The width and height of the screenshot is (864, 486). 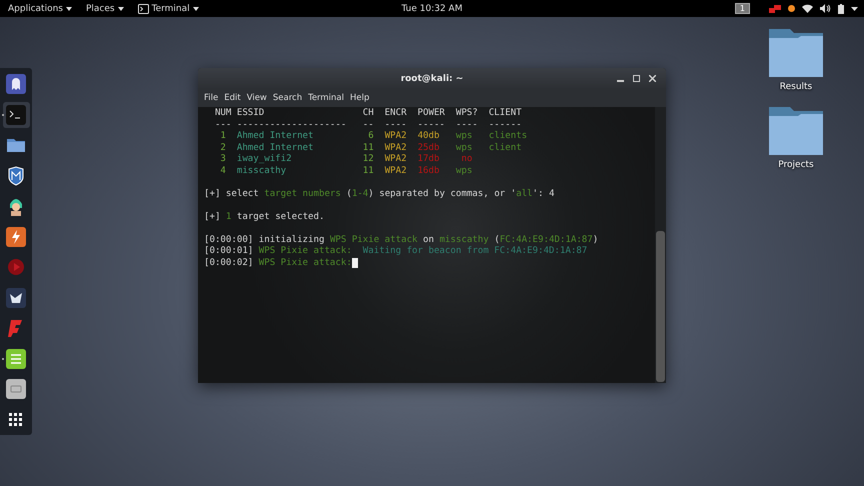 What do you see at coordinates (432, 79) in the screenshot?
I see `window-title: root@kali: ~` at bounding box center [432, 79].